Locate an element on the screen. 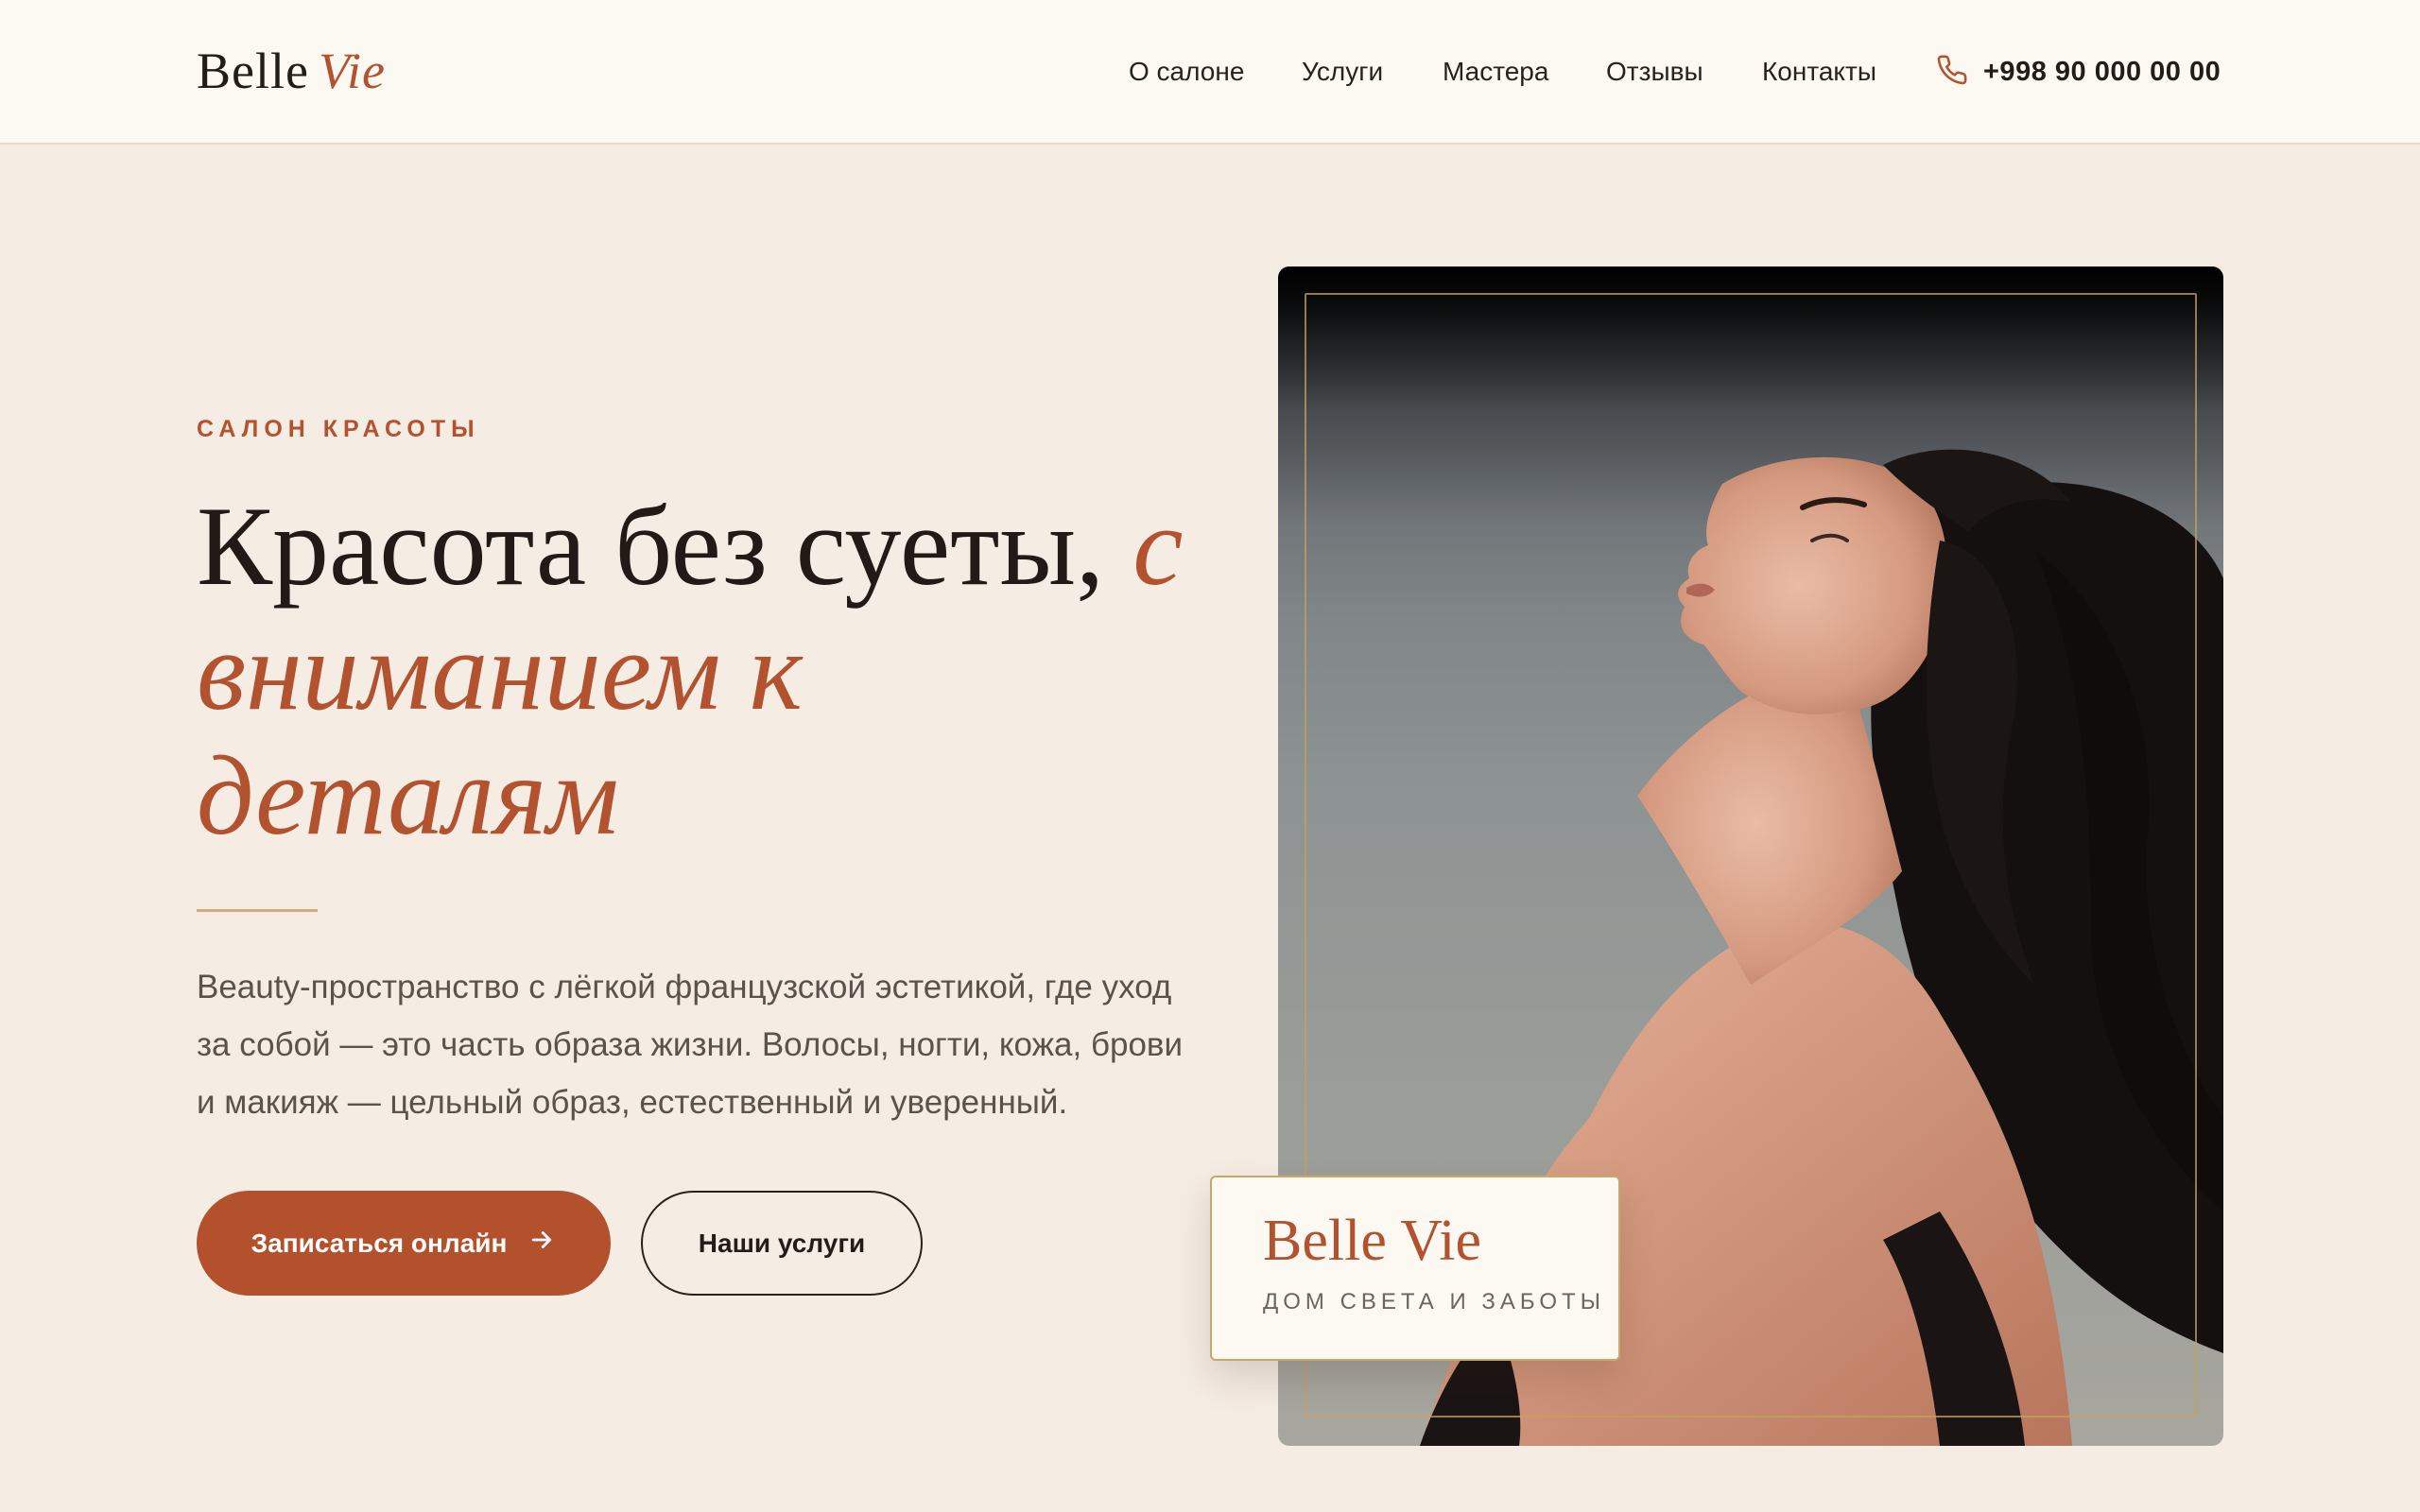 This screenshot has width=2420, height=1512. brand-card-title: Belle Vie is located at coordinates (1373, 1241).